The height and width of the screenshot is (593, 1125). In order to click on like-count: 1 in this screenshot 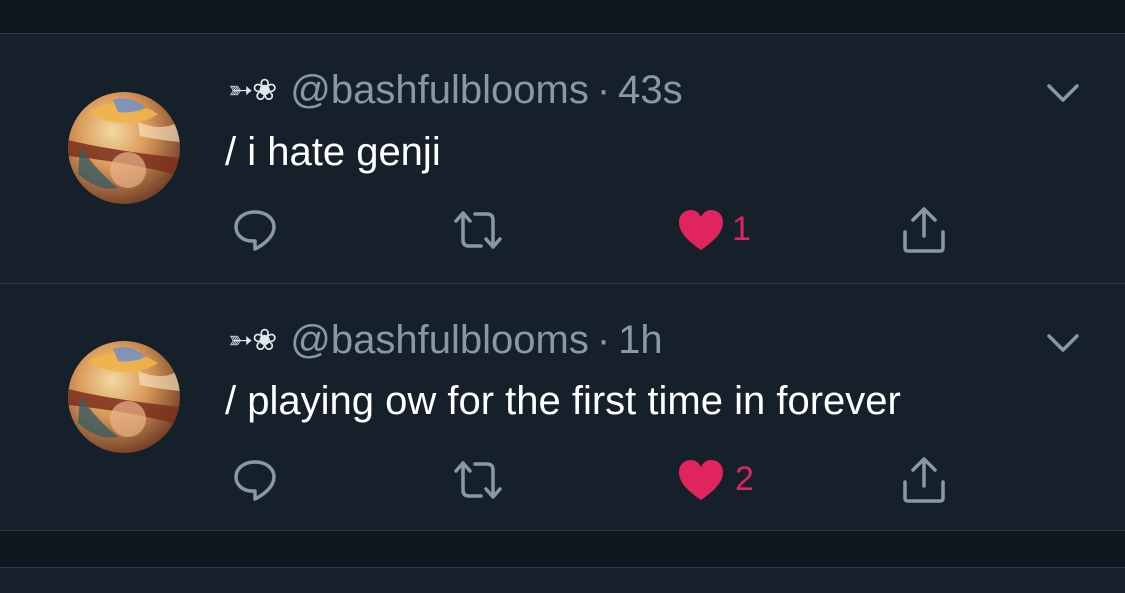, I will do `click(741, 229)`.